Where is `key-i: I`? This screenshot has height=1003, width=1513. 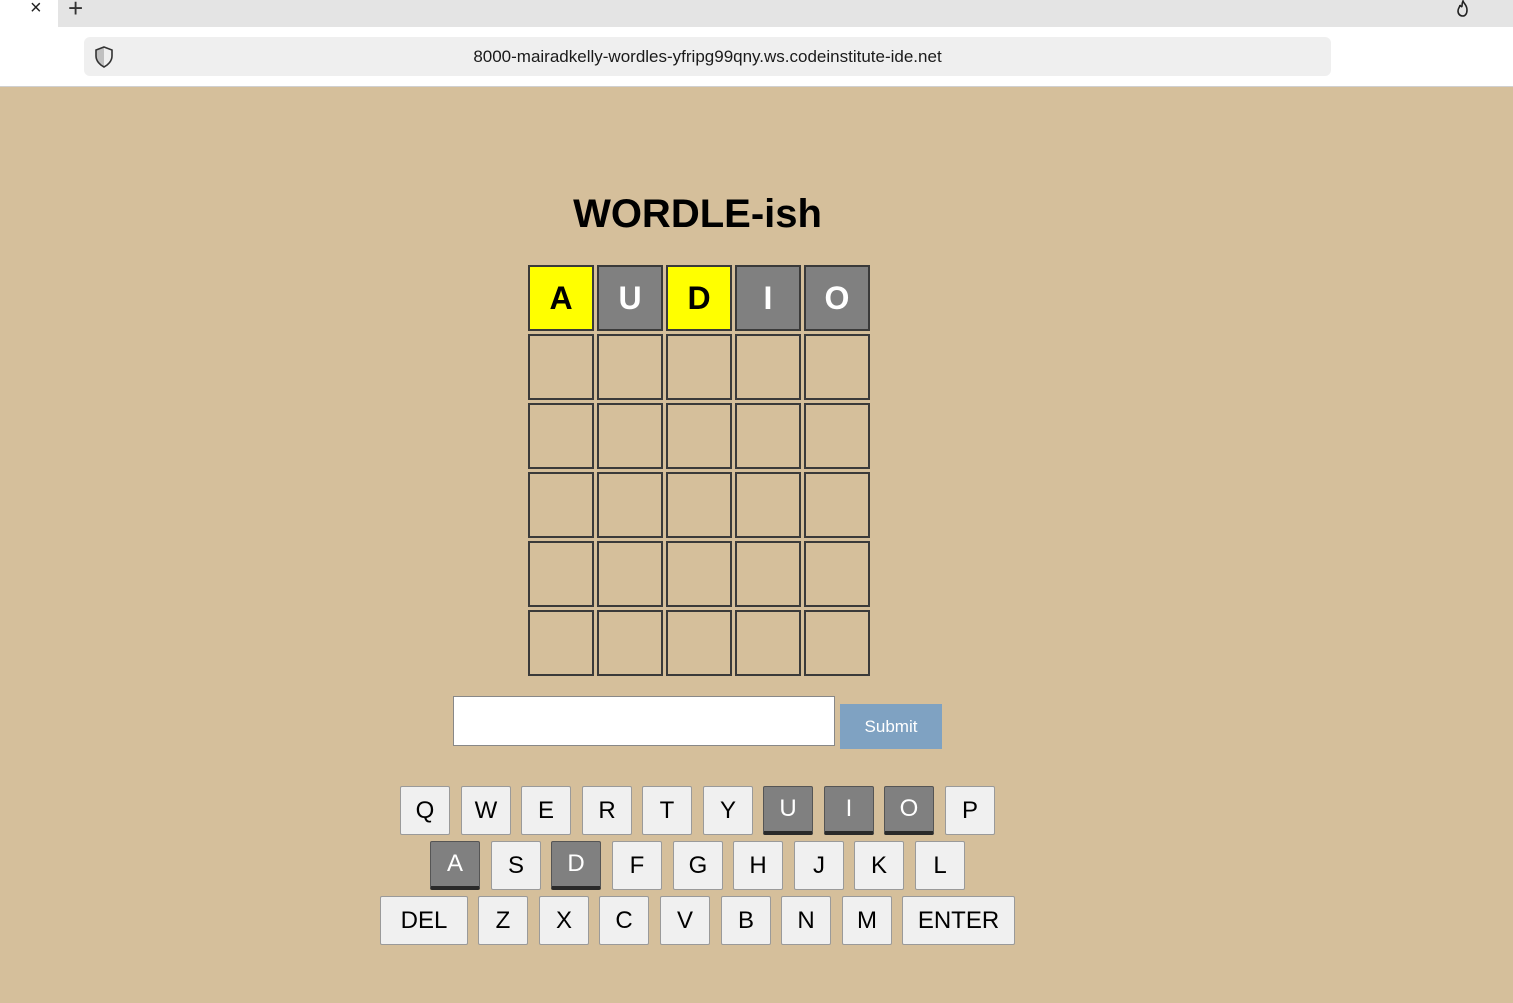
key-i: I is located at coordinates (849, 810).